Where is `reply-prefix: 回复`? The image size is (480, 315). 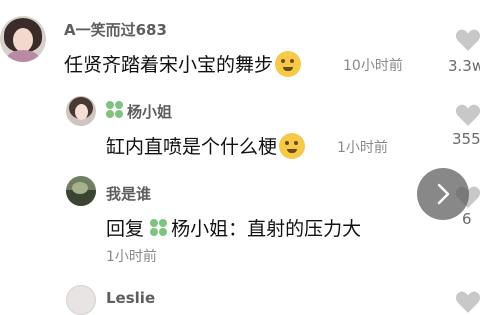 reply-prefix: 回复 is located at coordinates (125, 229).